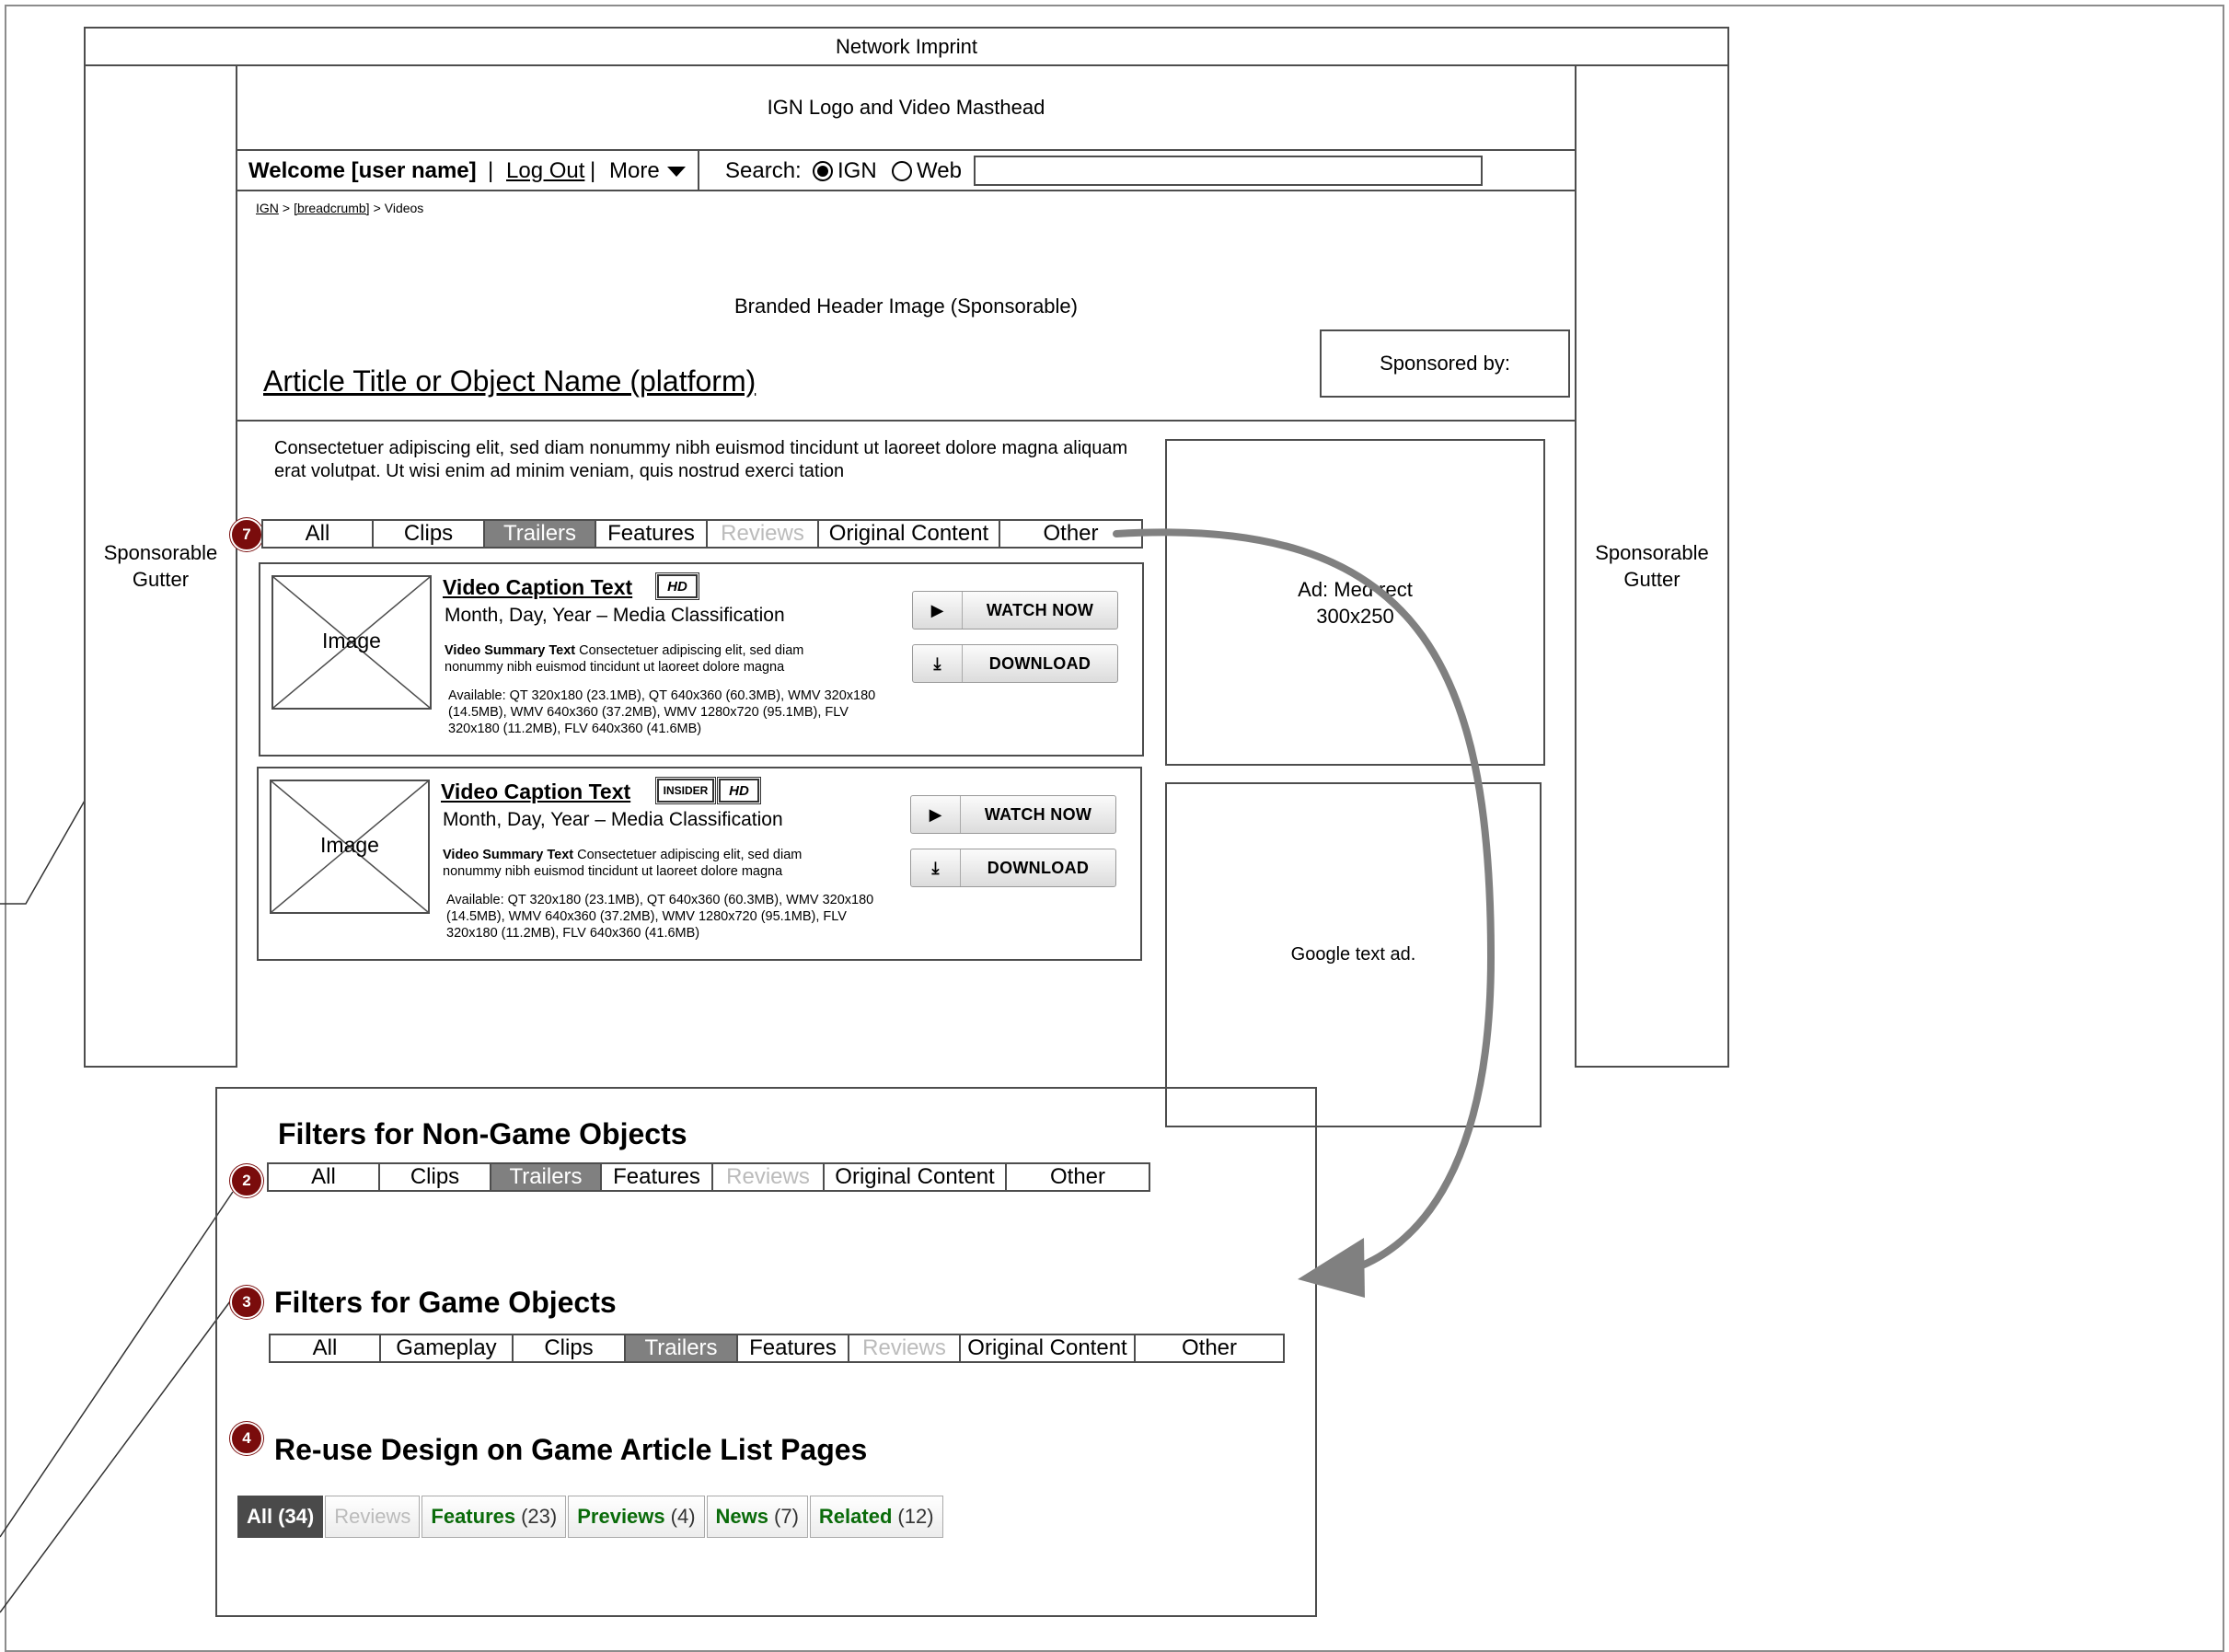  What do you see at coordinates (246, 1302) in the screenshot?
I see `annotation-marker-3: 3` at bounding box center [246, 1302].